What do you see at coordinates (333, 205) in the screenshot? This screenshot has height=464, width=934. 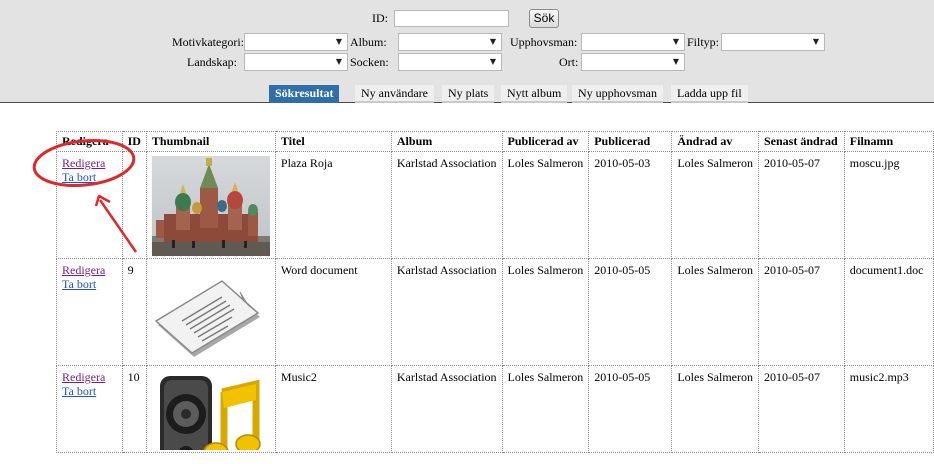 I see `titel-cell: Plaza Roja` at bounding box center [333, 205].